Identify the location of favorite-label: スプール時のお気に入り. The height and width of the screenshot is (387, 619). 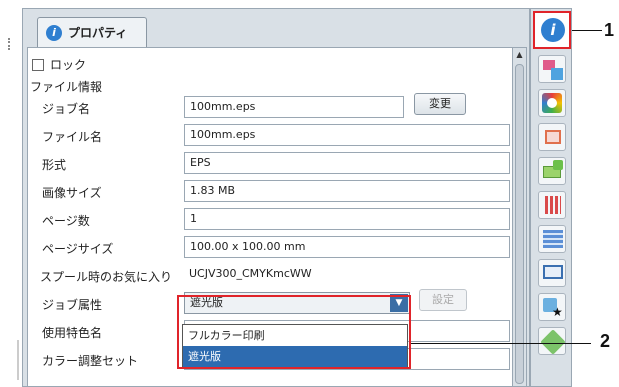
(106, 277).